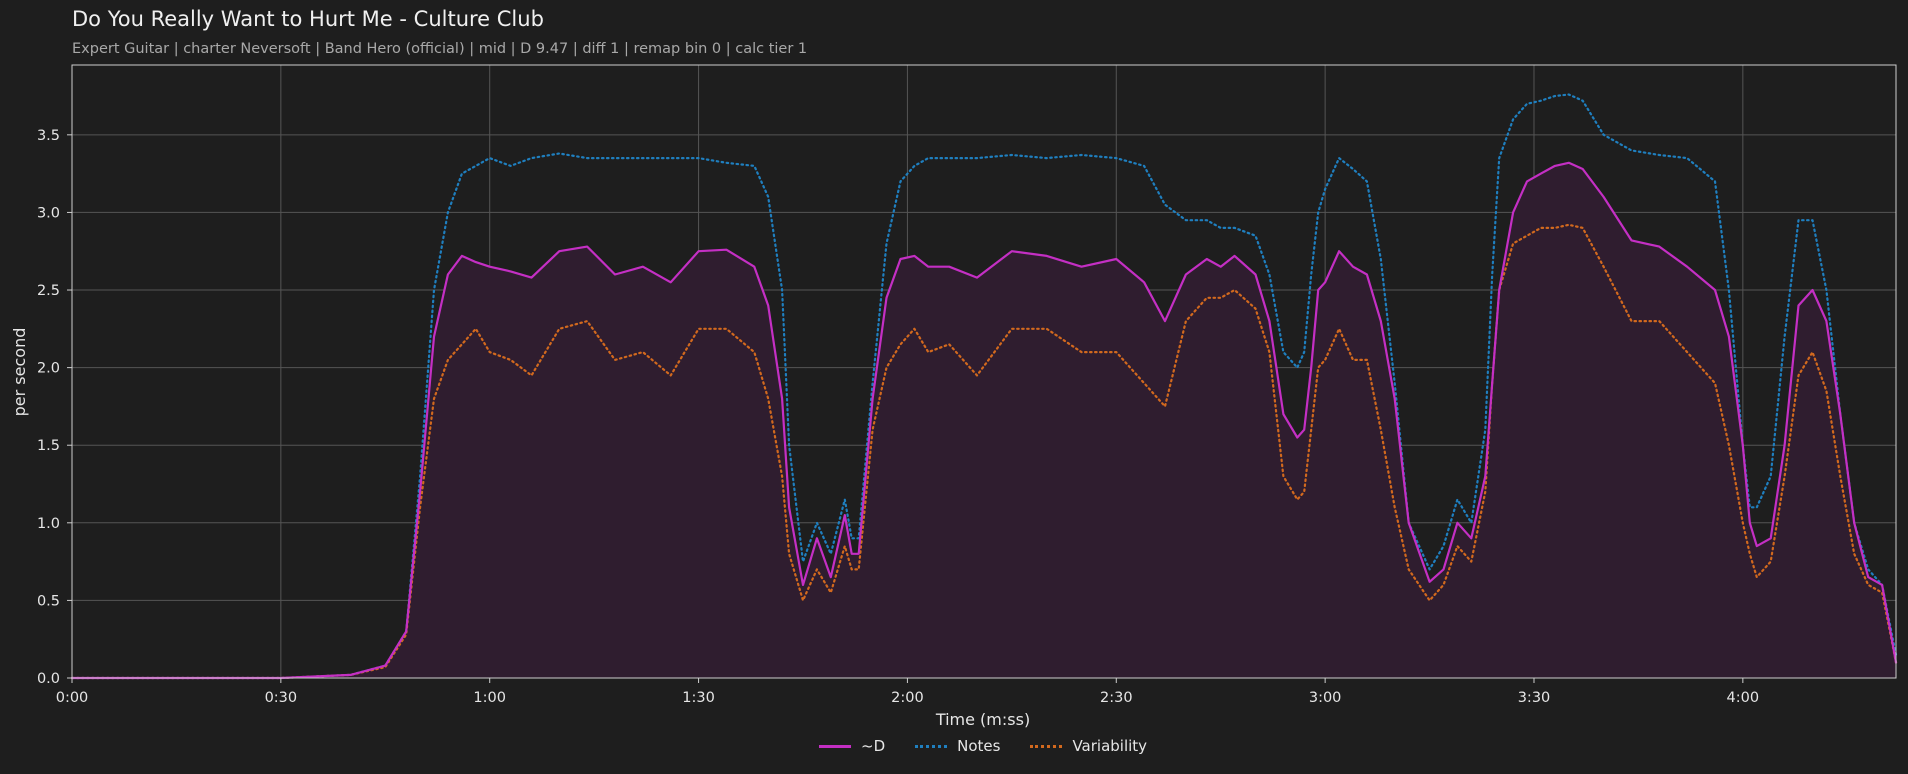 Image resolution: width=1908 pixels, height=774 pixels. What do you see at coordinates (1046, 746) in the screenshot?
I see `legend-swatch-variability` at bounding box center [1046, 746].